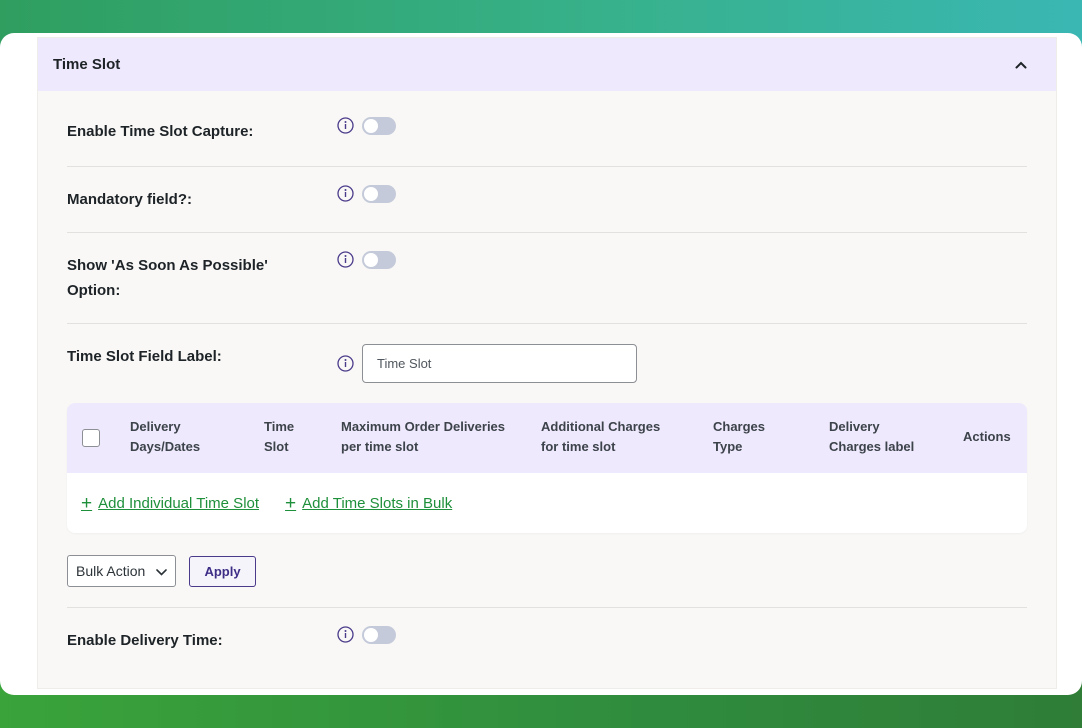 This screenshot has width=1082, height=728. Describe the element at coordinates (728, 446) in the screenshot. I see `col-charges-type-line2: Type` at that location.